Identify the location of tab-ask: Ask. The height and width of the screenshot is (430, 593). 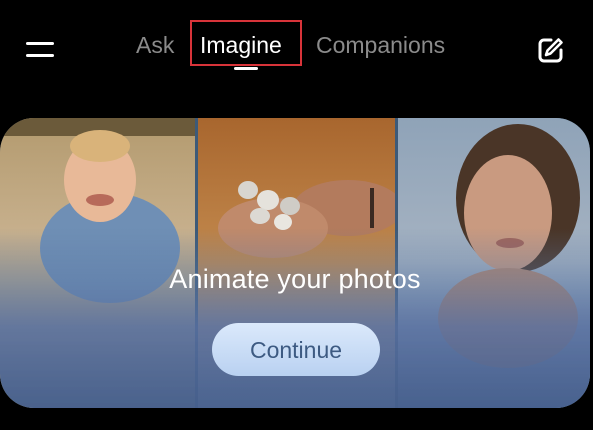
(155, 45).